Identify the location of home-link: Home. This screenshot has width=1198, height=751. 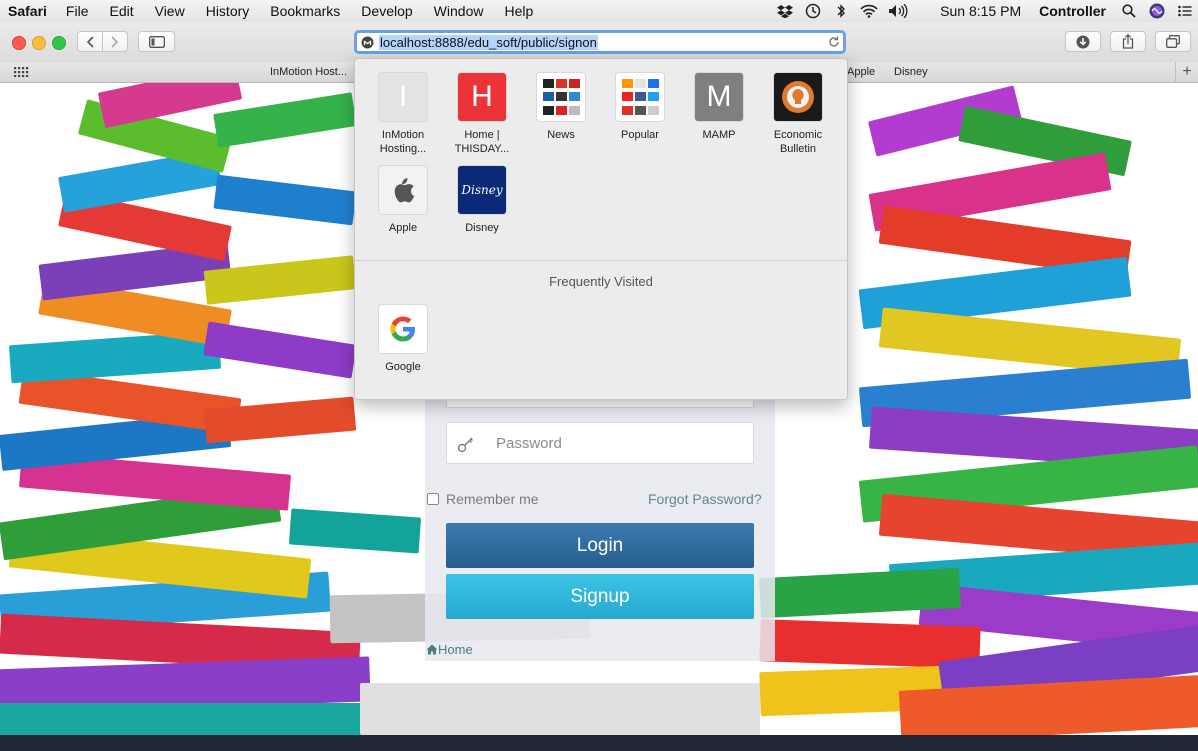
(449, 649).